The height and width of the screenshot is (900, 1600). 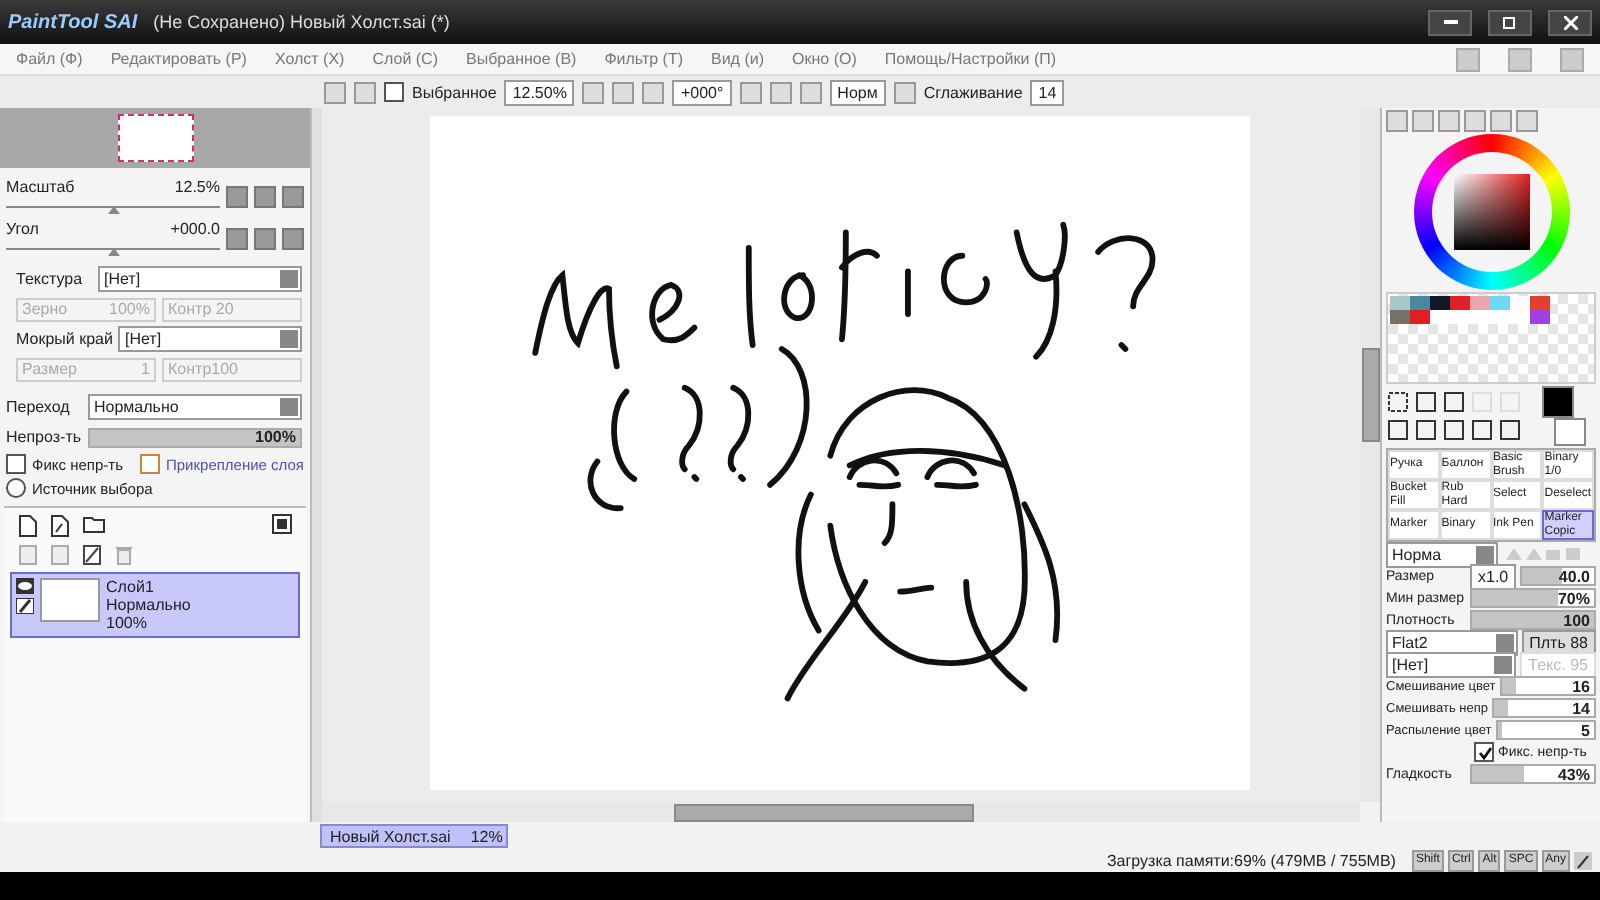 What do you see at coordinates (28, 526) in the screenshot?
I see `new-layer-icon` at bounding box center [28, 526].